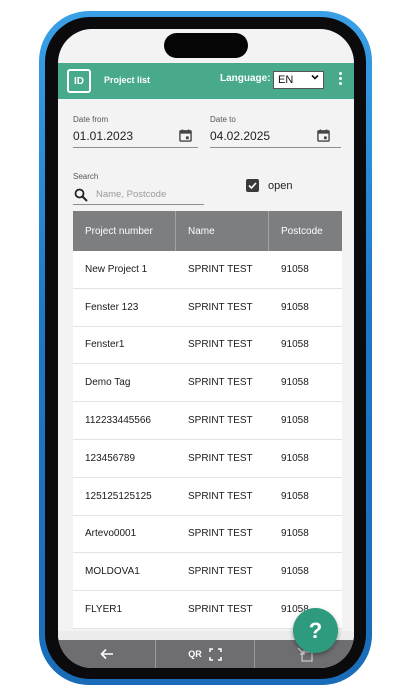 The width and height of the screenshot is (403, 691). Describe the element at coordinates (315, 630) in the screenshot. I see `help-button: ?` at that location.